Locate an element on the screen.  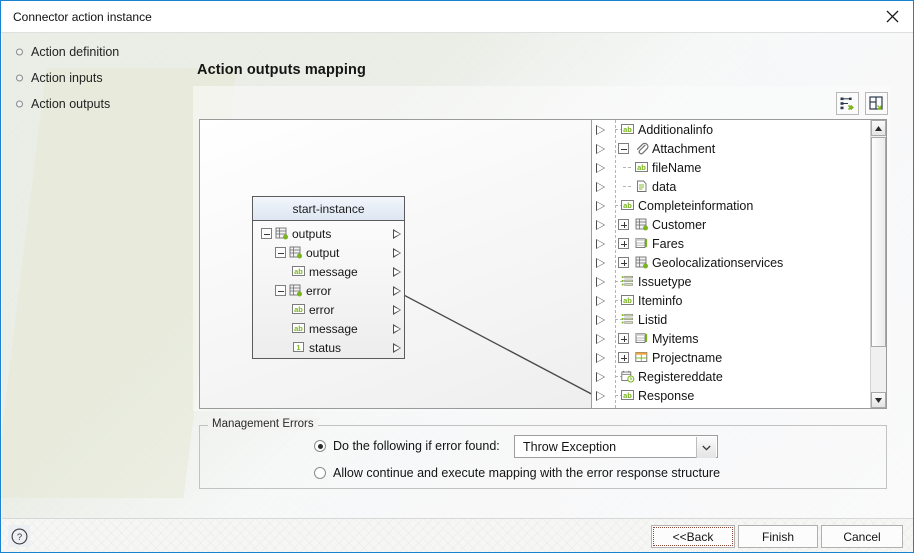
tree-row-registereddate: Registereddate is located at coordinates (739, 376).